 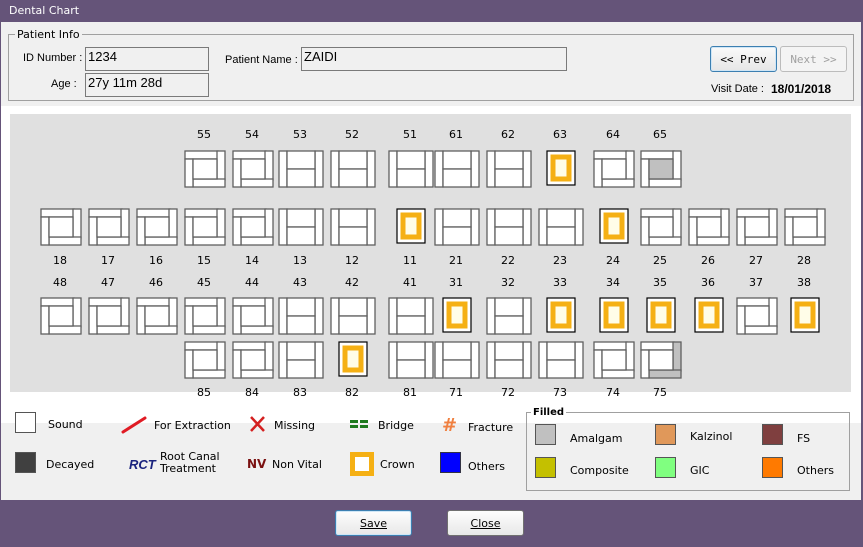 What do you see at coordinates (813, 59) in the screenshot?
I see `next-button: Next >>` at bounding box center [813, 59].